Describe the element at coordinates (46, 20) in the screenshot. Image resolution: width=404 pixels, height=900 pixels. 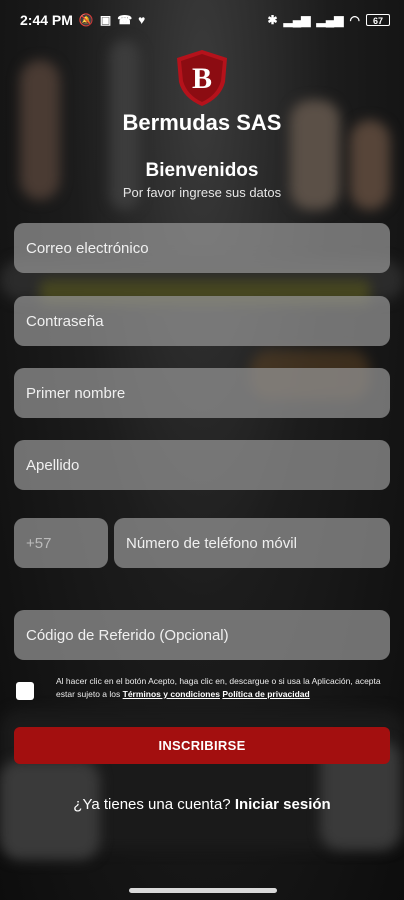
I see `status-time: 2:44 PM` at that location.